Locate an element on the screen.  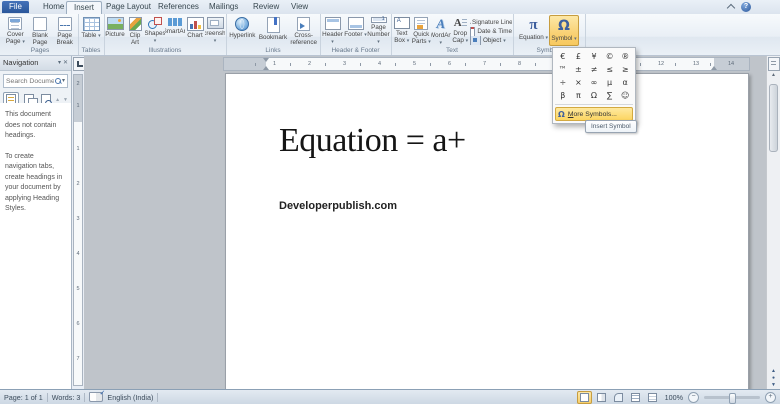
symbol-cell: Ω is located at coordinates (594, 95).